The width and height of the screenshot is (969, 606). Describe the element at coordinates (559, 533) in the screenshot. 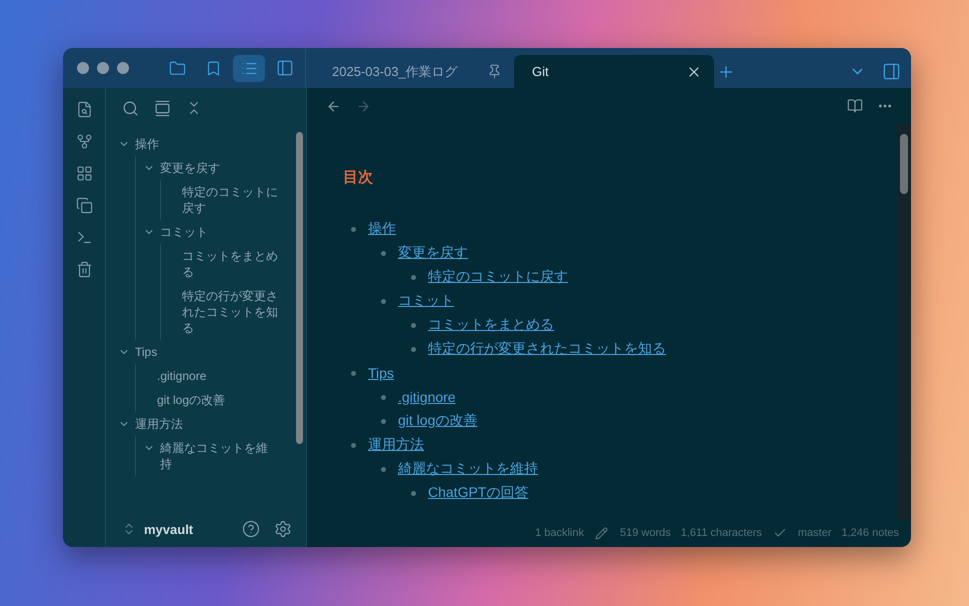

I see `backlink-count: 1 backlink` at that location.